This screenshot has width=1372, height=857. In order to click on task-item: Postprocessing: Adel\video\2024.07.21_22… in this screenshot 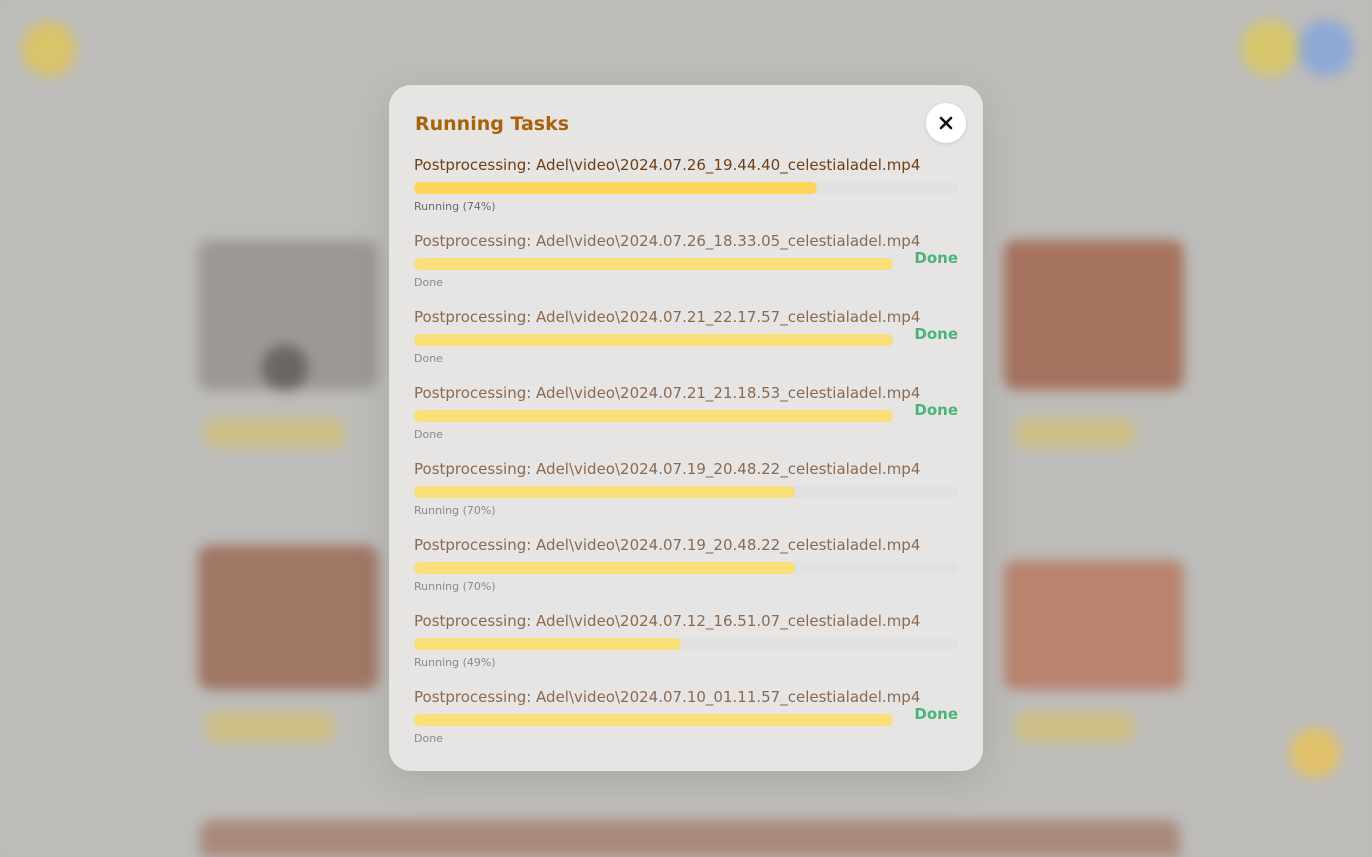, I will do `click(686, 346)`.